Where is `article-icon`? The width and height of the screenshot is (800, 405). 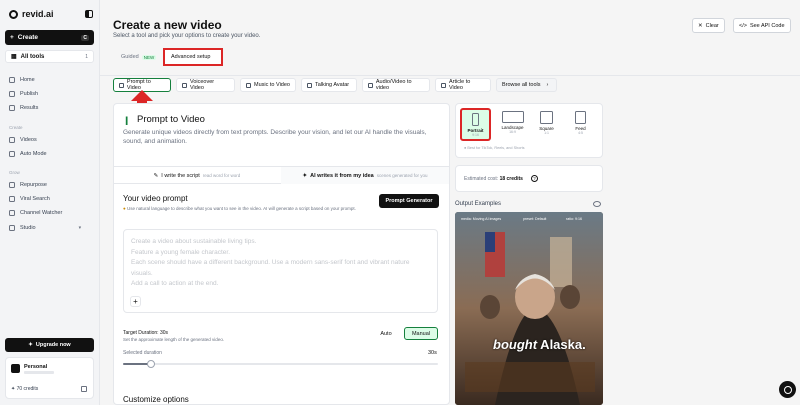 article-icon is located at coordinates (443, 85).